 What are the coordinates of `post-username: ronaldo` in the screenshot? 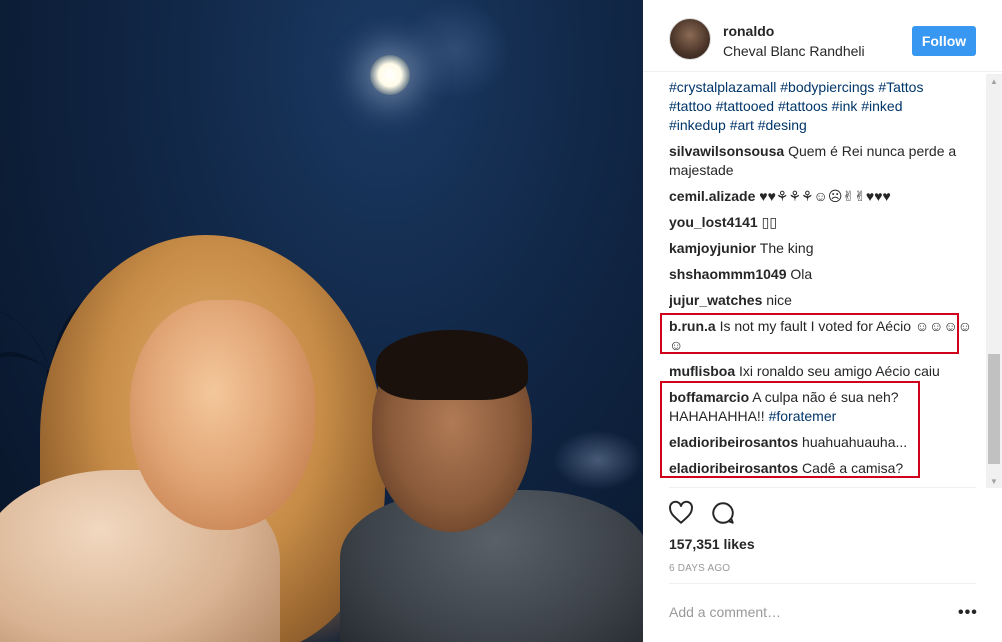 It's located at (748, 31).